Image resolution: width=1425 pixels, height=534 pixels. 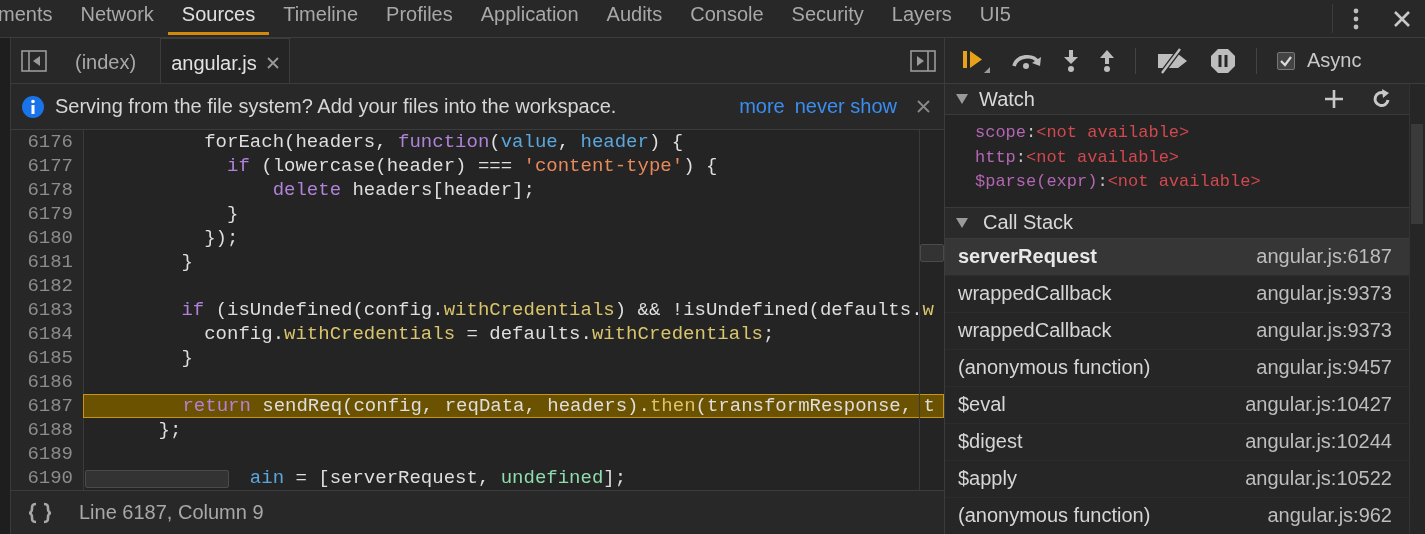 What do you see at coordinates (1324, 367) in the screenshot?
I see `source-location: angular.js:9457` at bounding box center [1324, 367].